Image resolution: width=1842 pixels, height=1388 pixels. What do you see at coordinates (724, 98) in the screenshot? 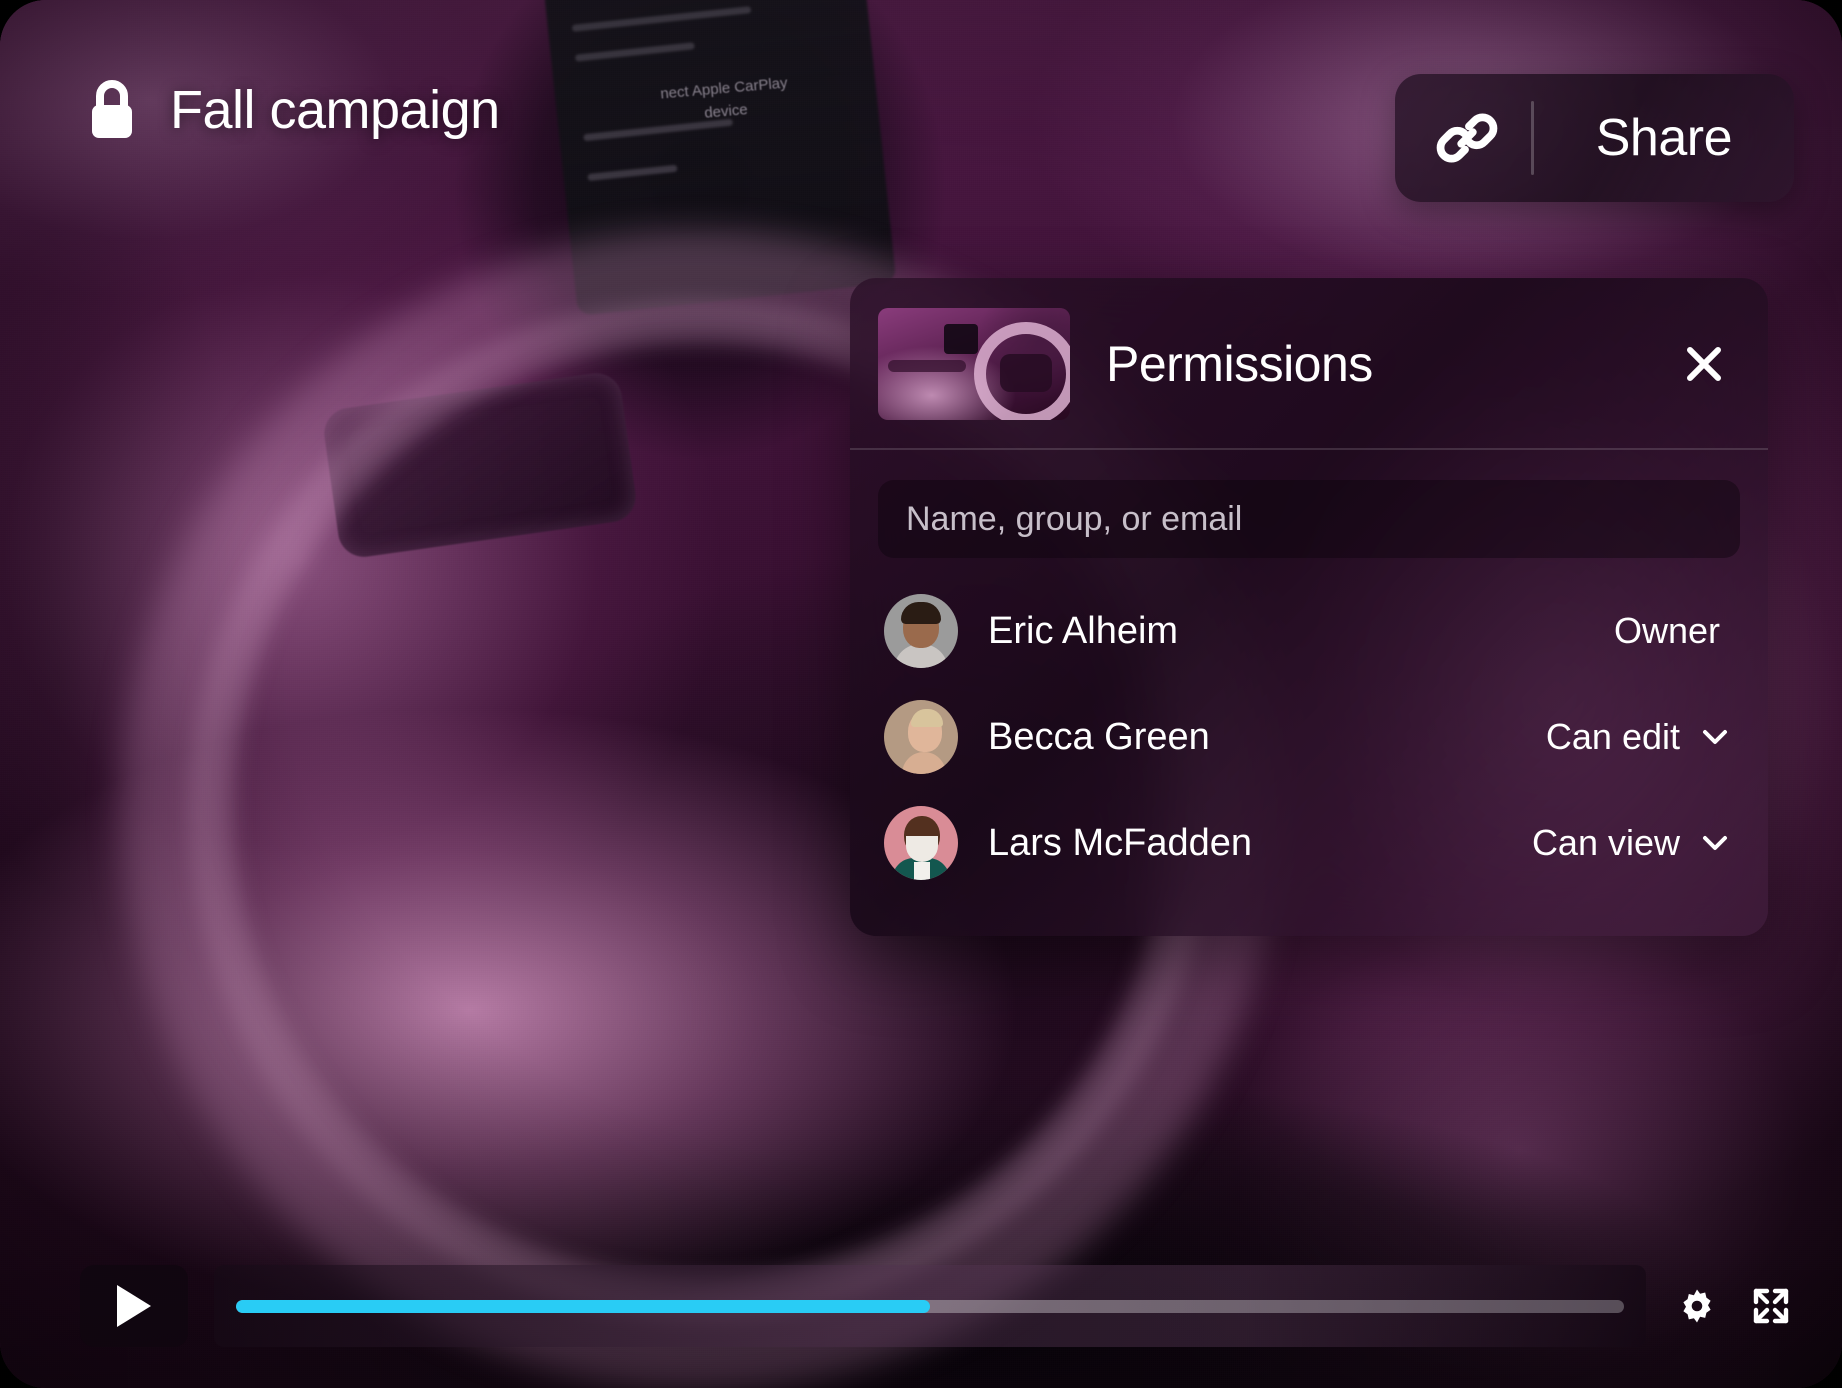
I see `carplay-caption: nect Apple CarPlay device` at bounding box center [724, 98].